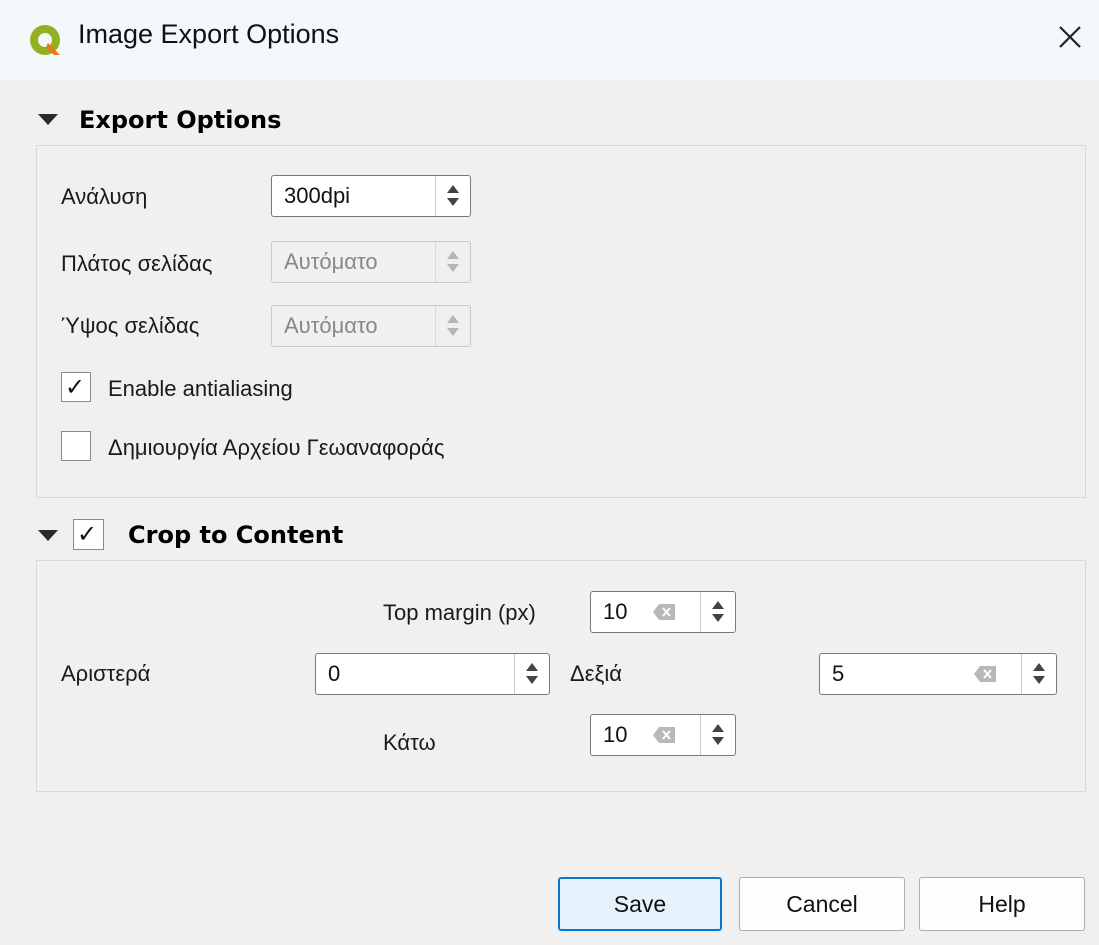  I want to click on top-margin-spinbox: 10, so click(663, 612).